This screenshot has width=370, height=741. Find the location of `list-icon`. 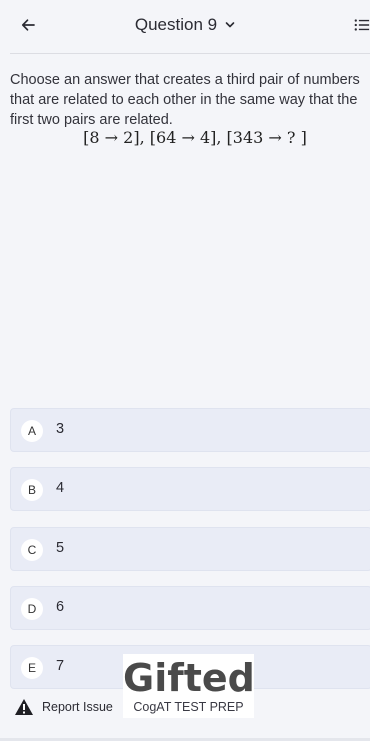

list-icon is located at coordinates (362, 25).